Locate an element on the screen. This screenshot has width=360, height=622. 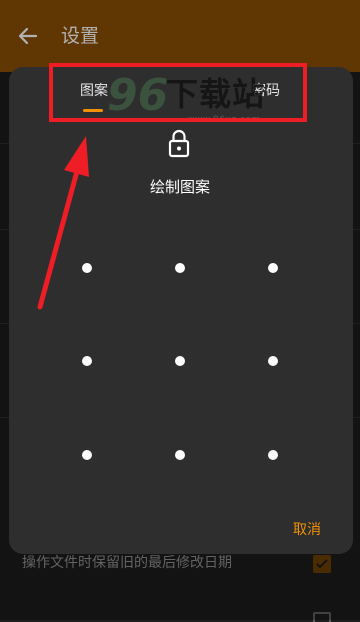
annotation-arrow-icon is located at coordinates (63, 223).